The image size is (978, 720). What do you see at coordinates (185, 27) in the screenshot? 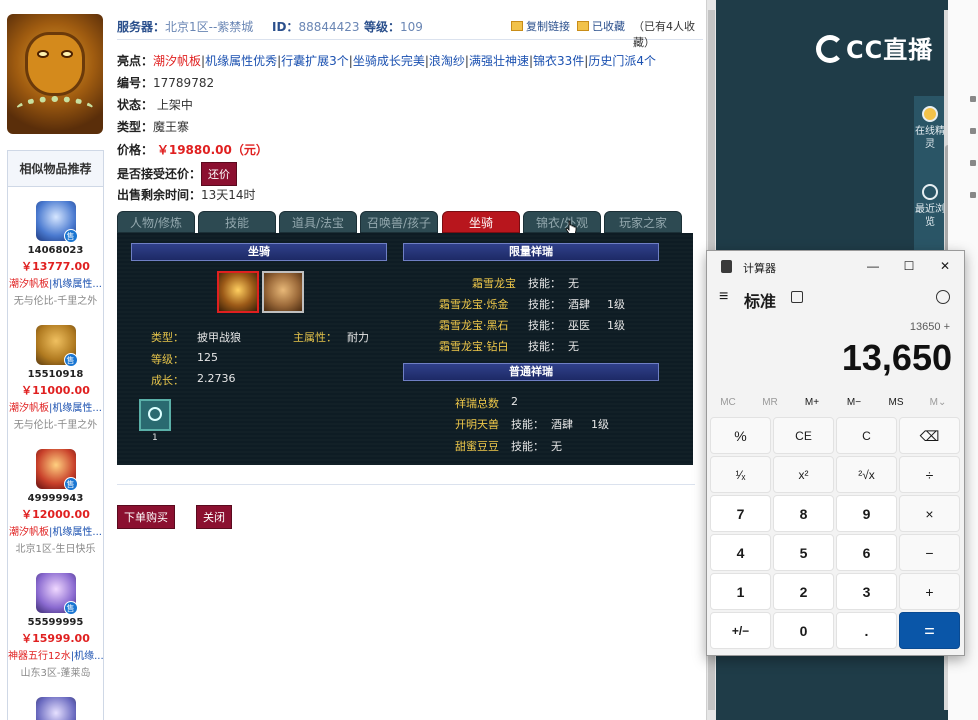
I see `server-info: 服务器：北京1区--紫禁城` at bounding box center [185, 27].